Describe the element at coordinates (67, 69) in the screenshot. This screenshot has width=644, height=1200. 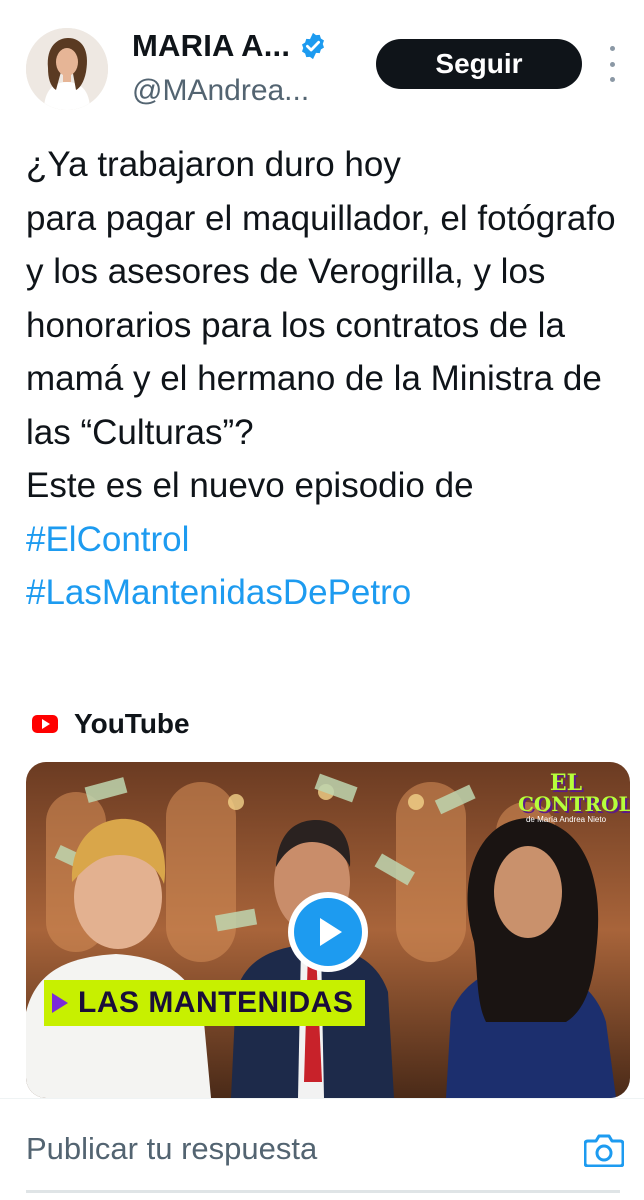
I see `avatar` at that location.